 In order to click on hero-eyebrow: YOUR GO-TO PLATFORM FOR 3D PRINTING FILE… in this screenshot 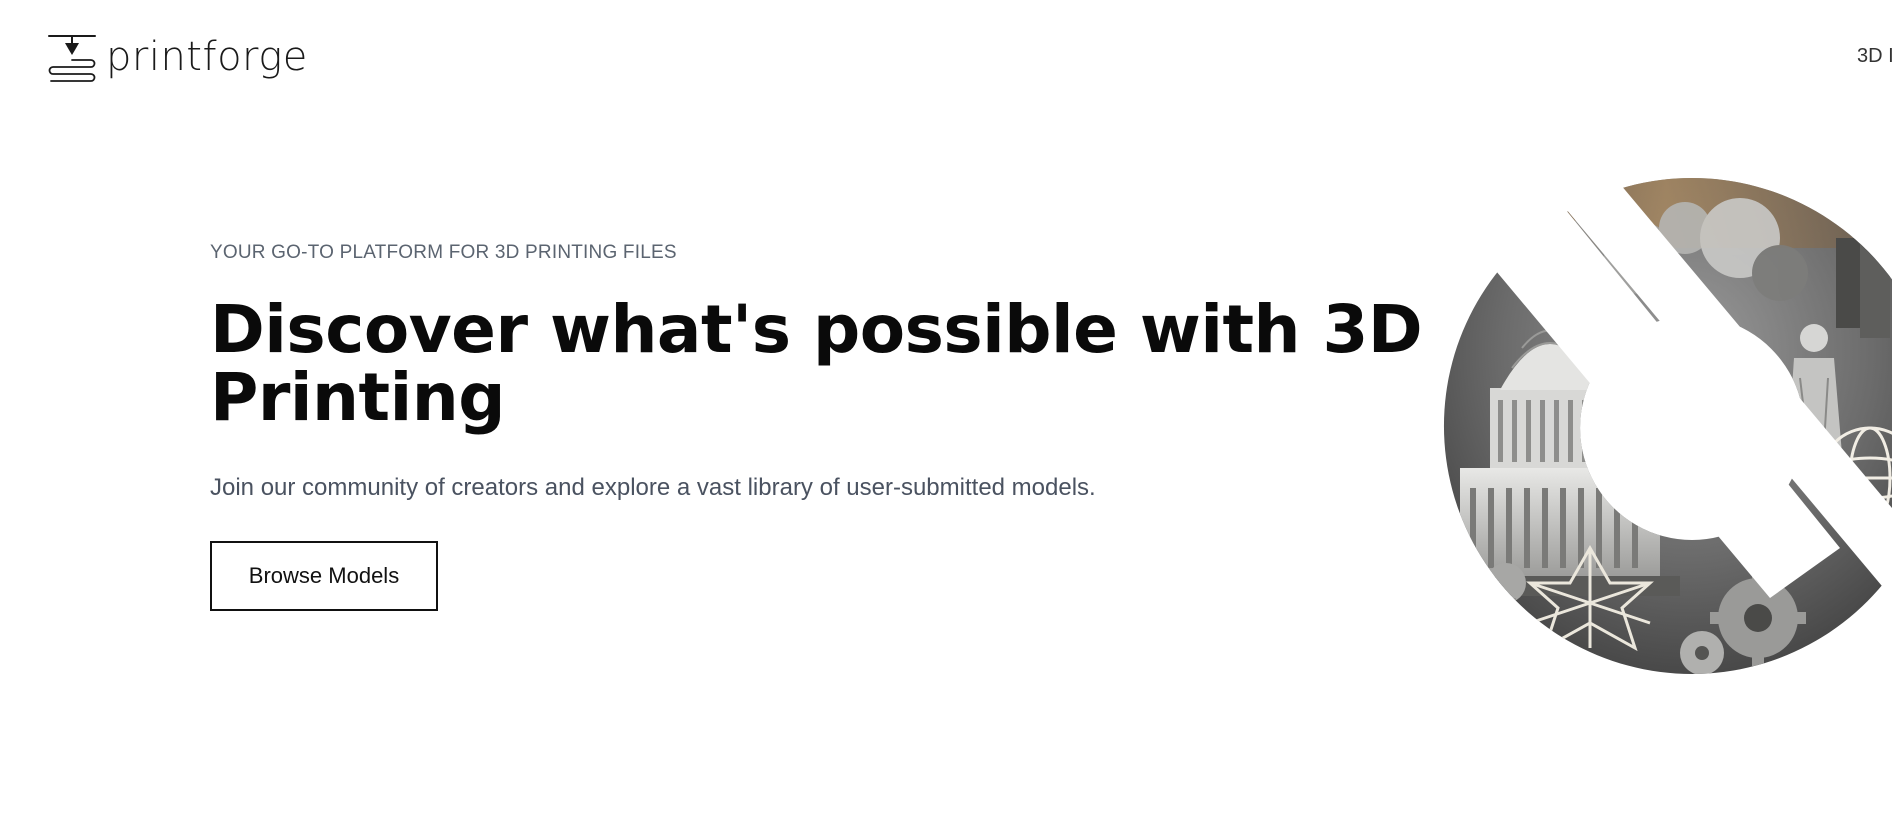, I will do `click(443, 252)`.